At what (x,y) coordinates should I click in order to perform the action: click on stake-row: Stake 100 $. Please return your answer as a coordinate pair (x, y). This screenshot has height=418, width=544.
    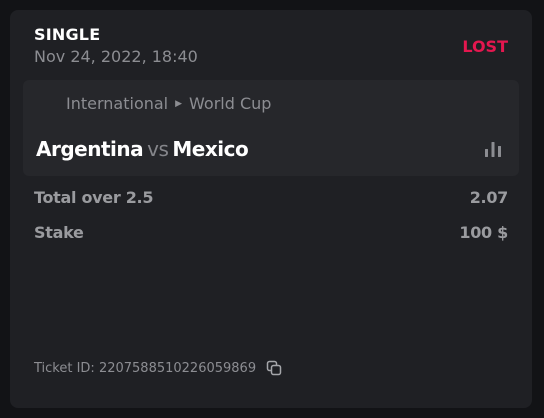
    Looking at the image, I should click on (271, 232).